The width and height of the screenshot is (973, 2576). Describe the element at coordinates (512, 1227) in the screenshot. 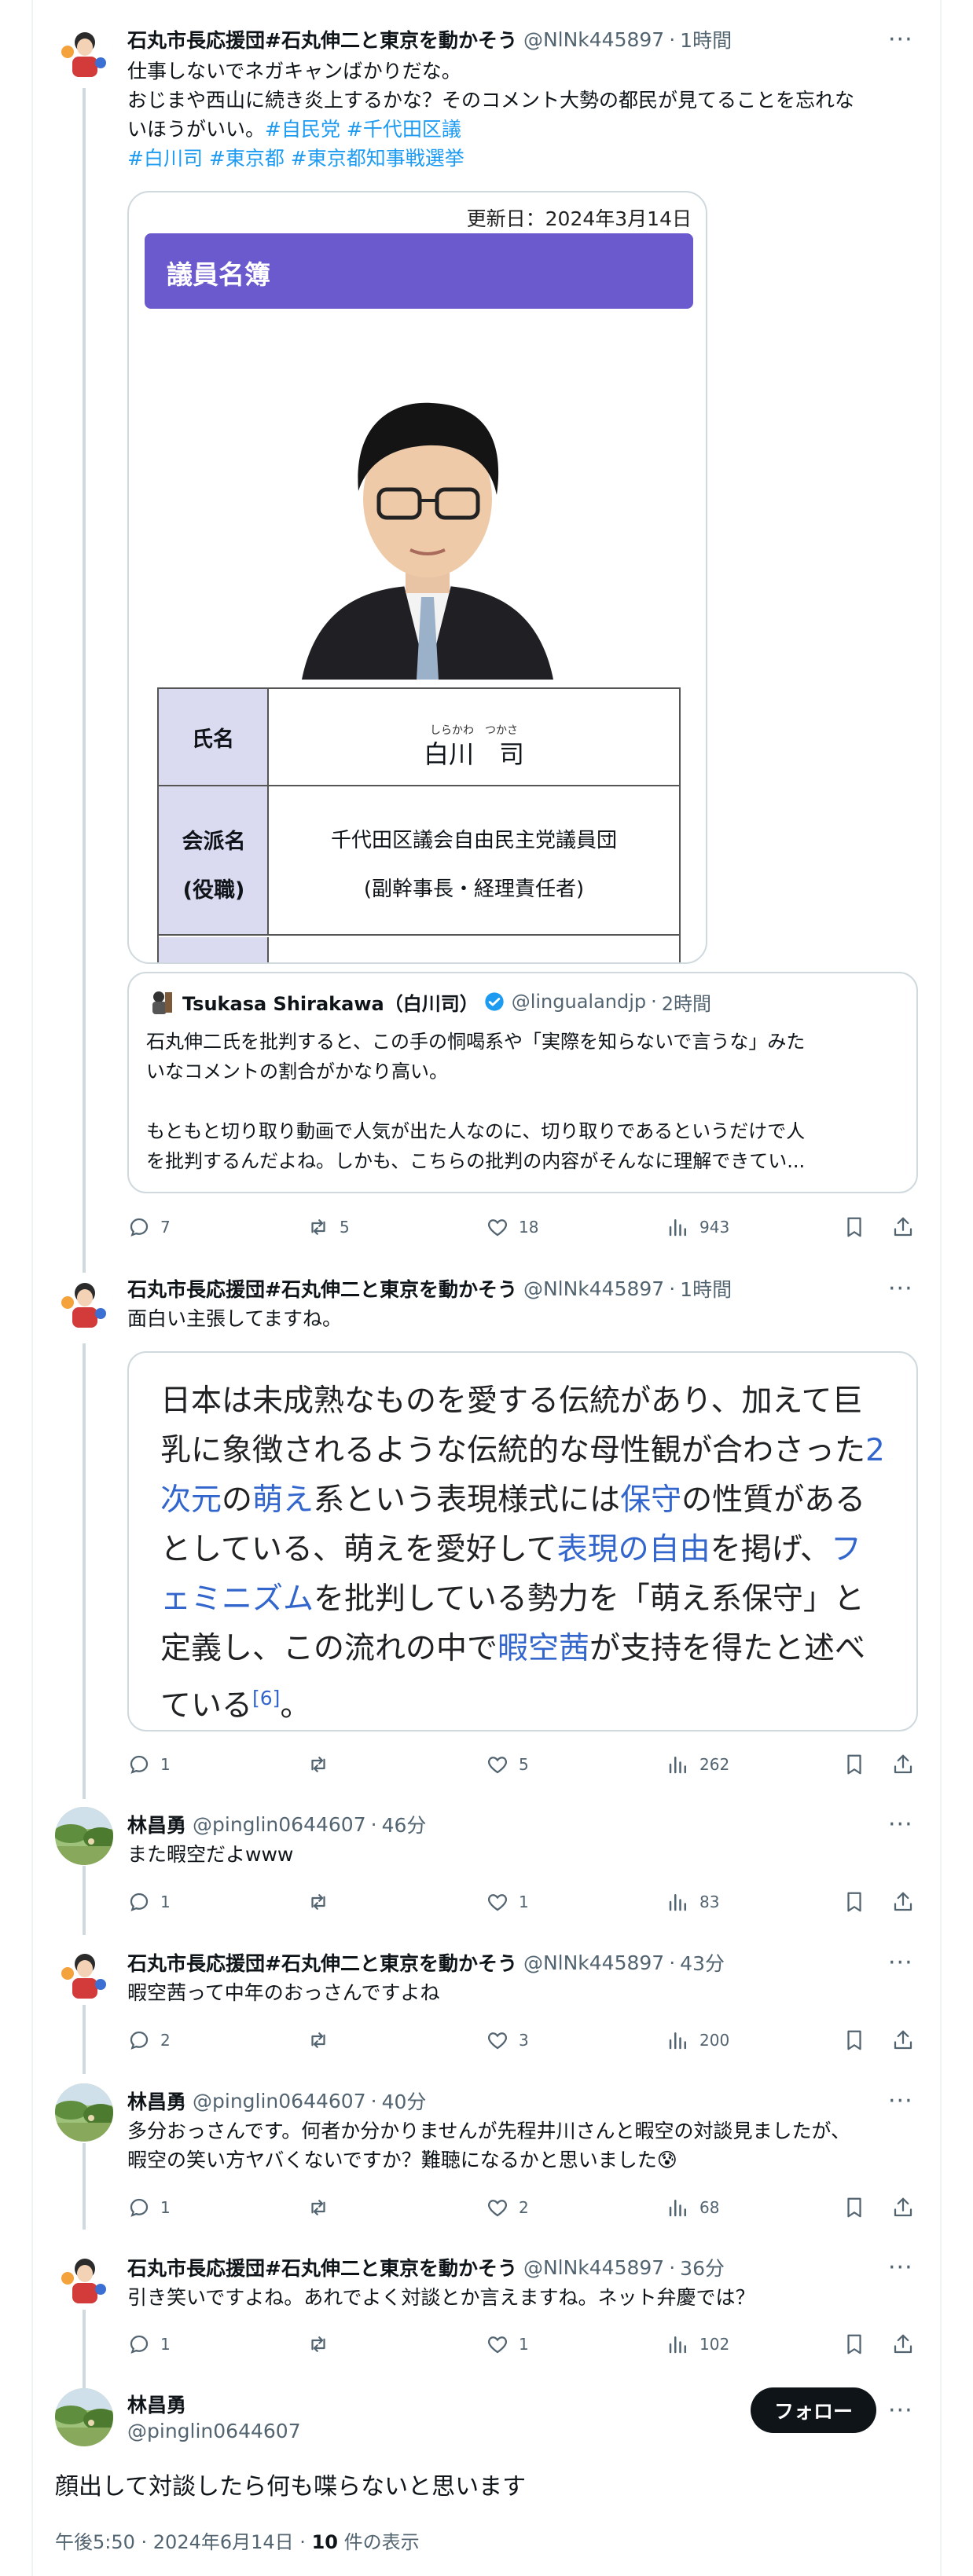

I see `like-button: 18` at that location.